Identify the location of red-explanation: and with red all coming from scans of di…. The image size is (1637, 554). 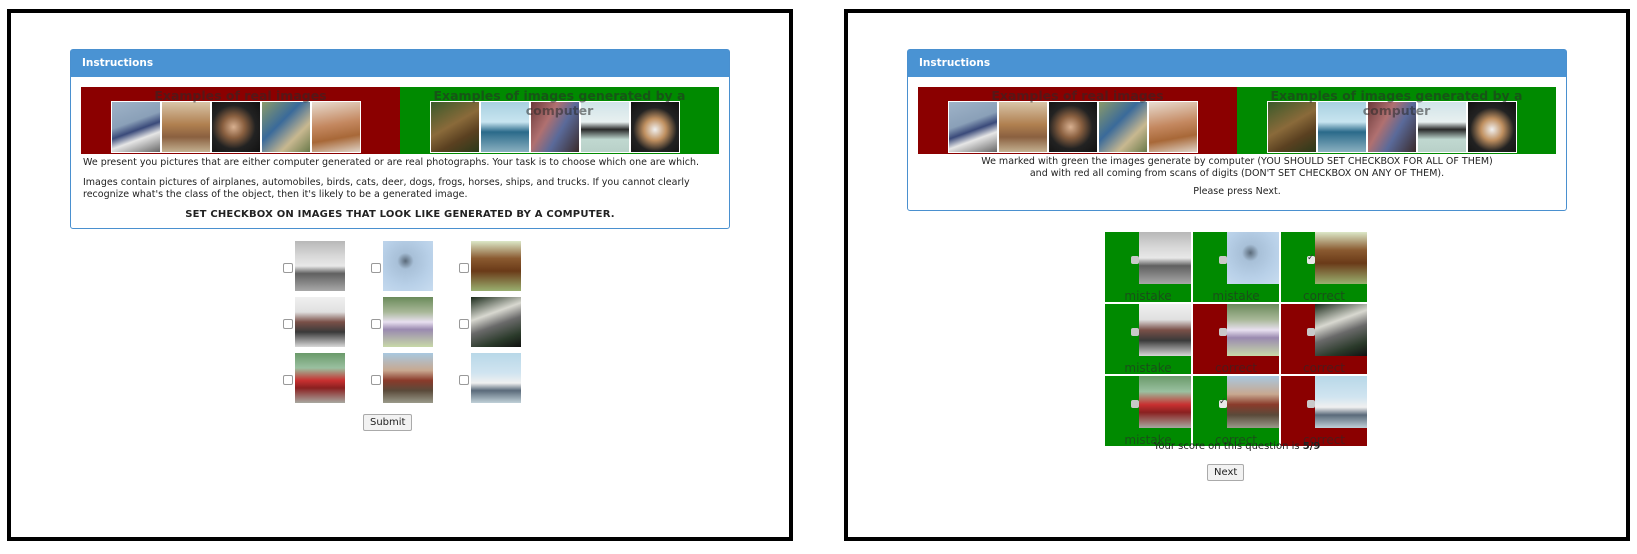
(1237, 173).